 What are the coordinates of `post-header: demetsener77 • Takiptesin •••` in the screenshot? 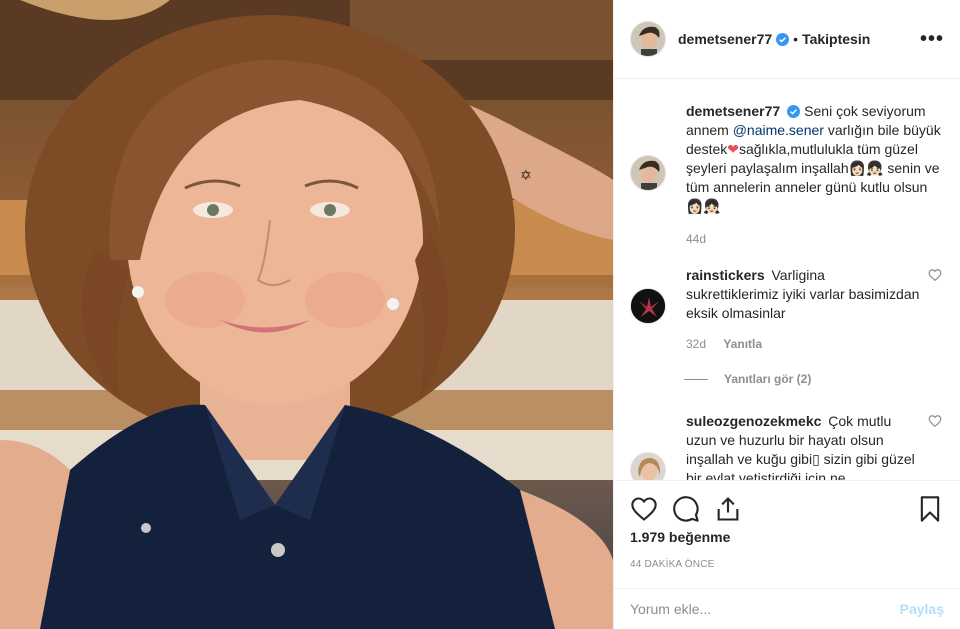 It's located at (787, 39).